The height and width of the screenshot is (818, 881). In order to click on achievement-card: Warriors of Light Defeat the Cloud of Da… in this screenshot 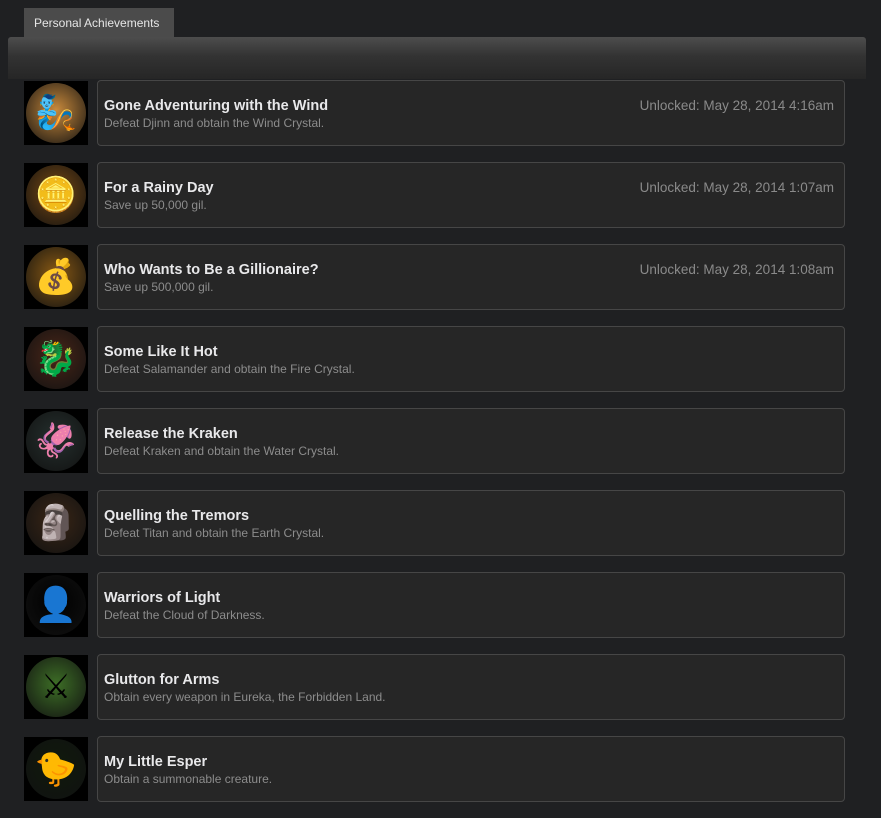, I will do `click(471, 605)`.